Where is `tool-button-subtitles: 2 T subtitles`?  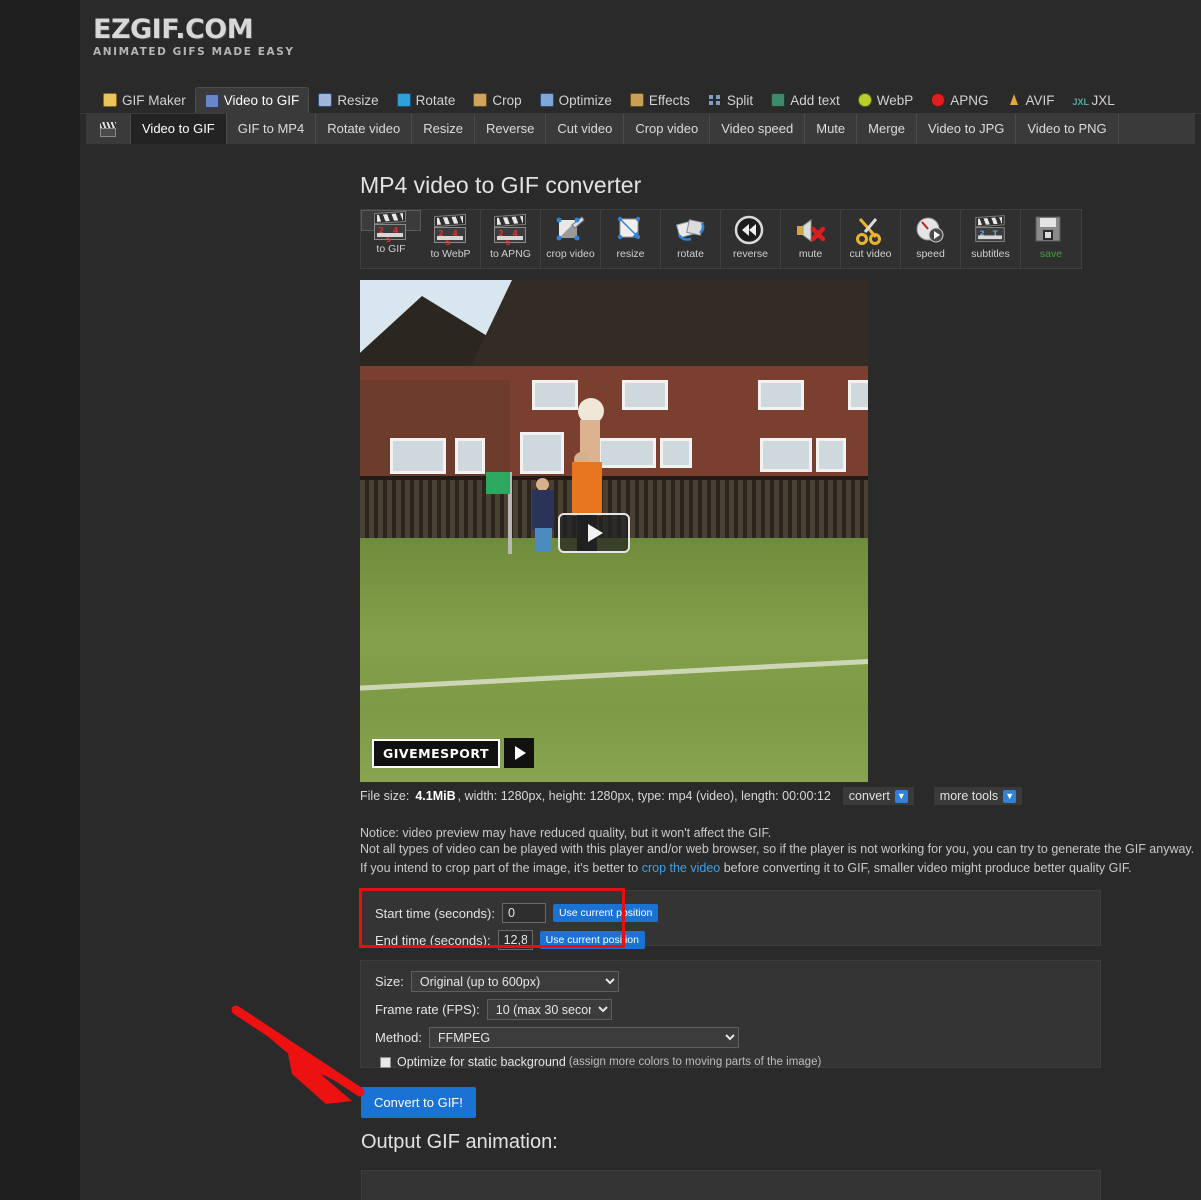
tool-button-subtitles: 2 T subtitles is located at coordinates (991, 239).